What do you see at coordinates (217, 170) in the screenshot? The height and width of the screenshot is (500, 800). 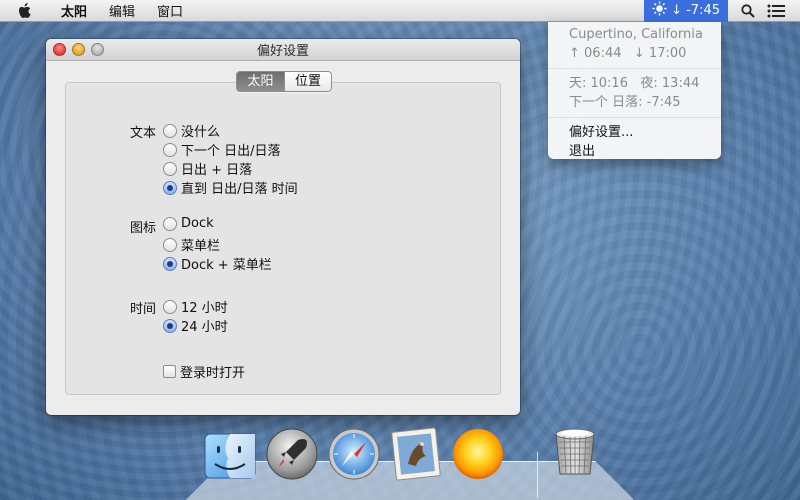 I see `option-label: 日出 + 日落` at bounding box center [217, 170].